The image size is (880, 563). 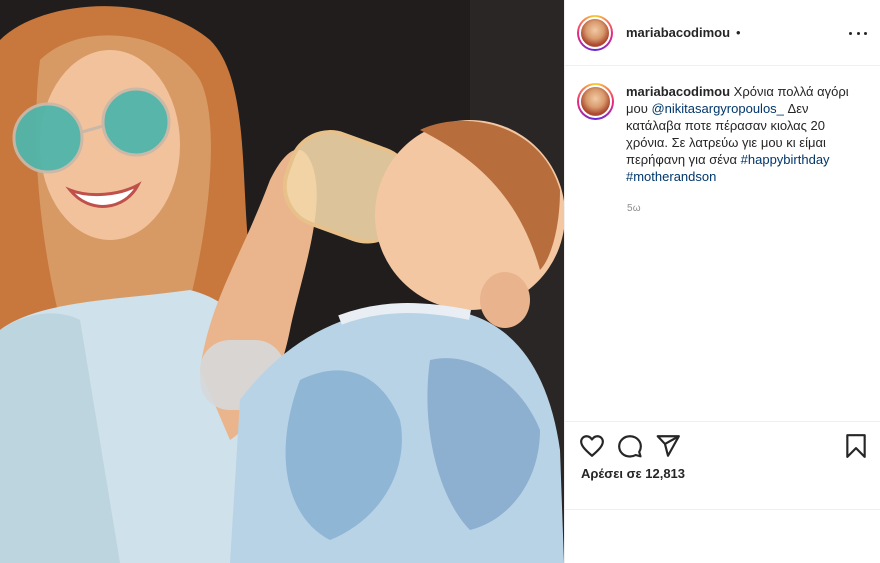 I want to click on more-horizontal-icon, so click(x=858, y=33).